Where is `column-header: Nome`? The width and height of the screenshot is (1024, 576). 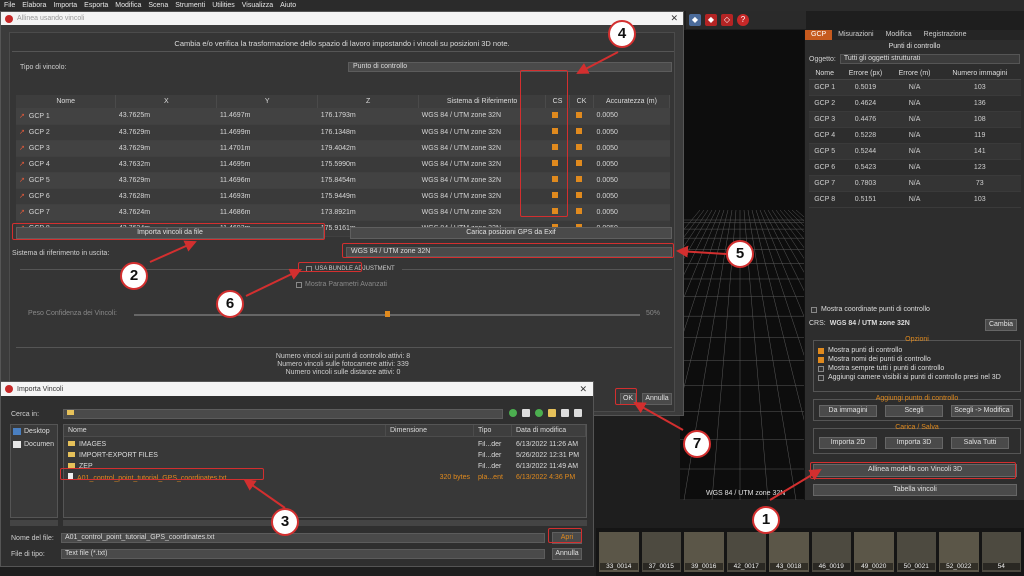
column-header: Nome is located at coordinates (66, 101).